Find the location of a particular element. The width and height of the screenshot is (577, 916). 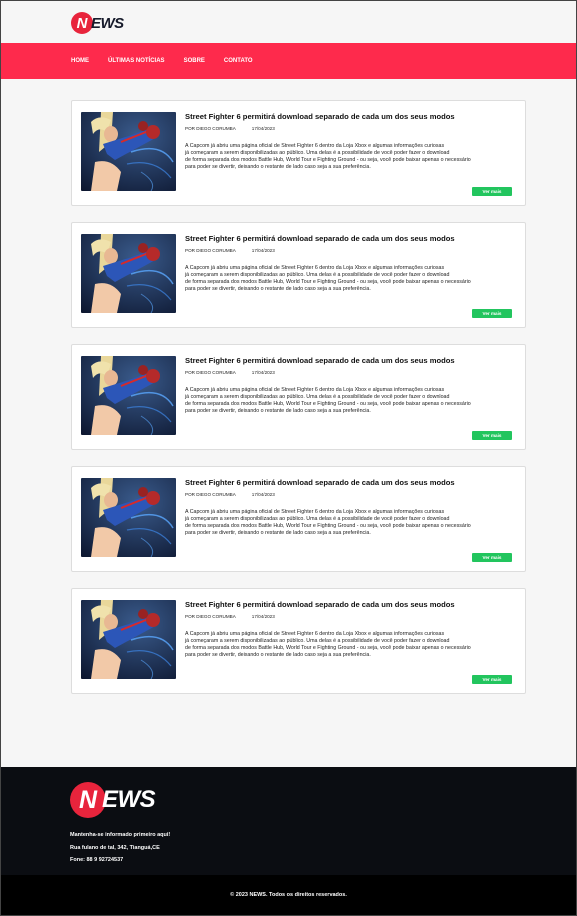

nav-item-home: HOME is located at coordinates (80, 61).